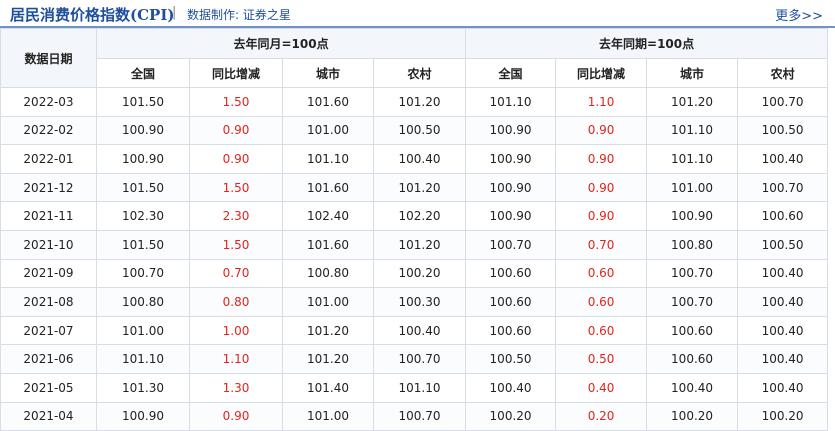 The image size is (835, 431). I want to click on subheader-cell: 全国, so click(511, 73).